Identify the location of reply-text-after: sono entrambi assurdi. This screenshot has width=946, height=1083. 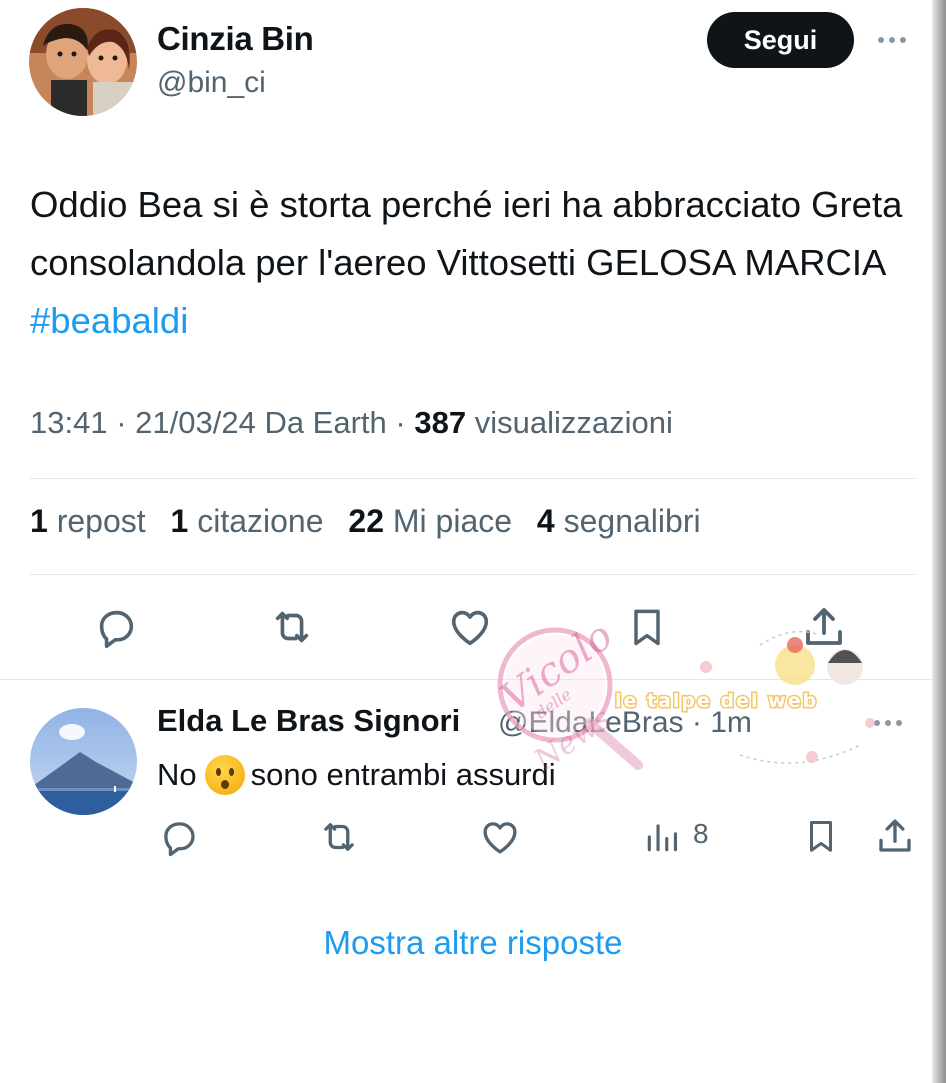
(403, 774).